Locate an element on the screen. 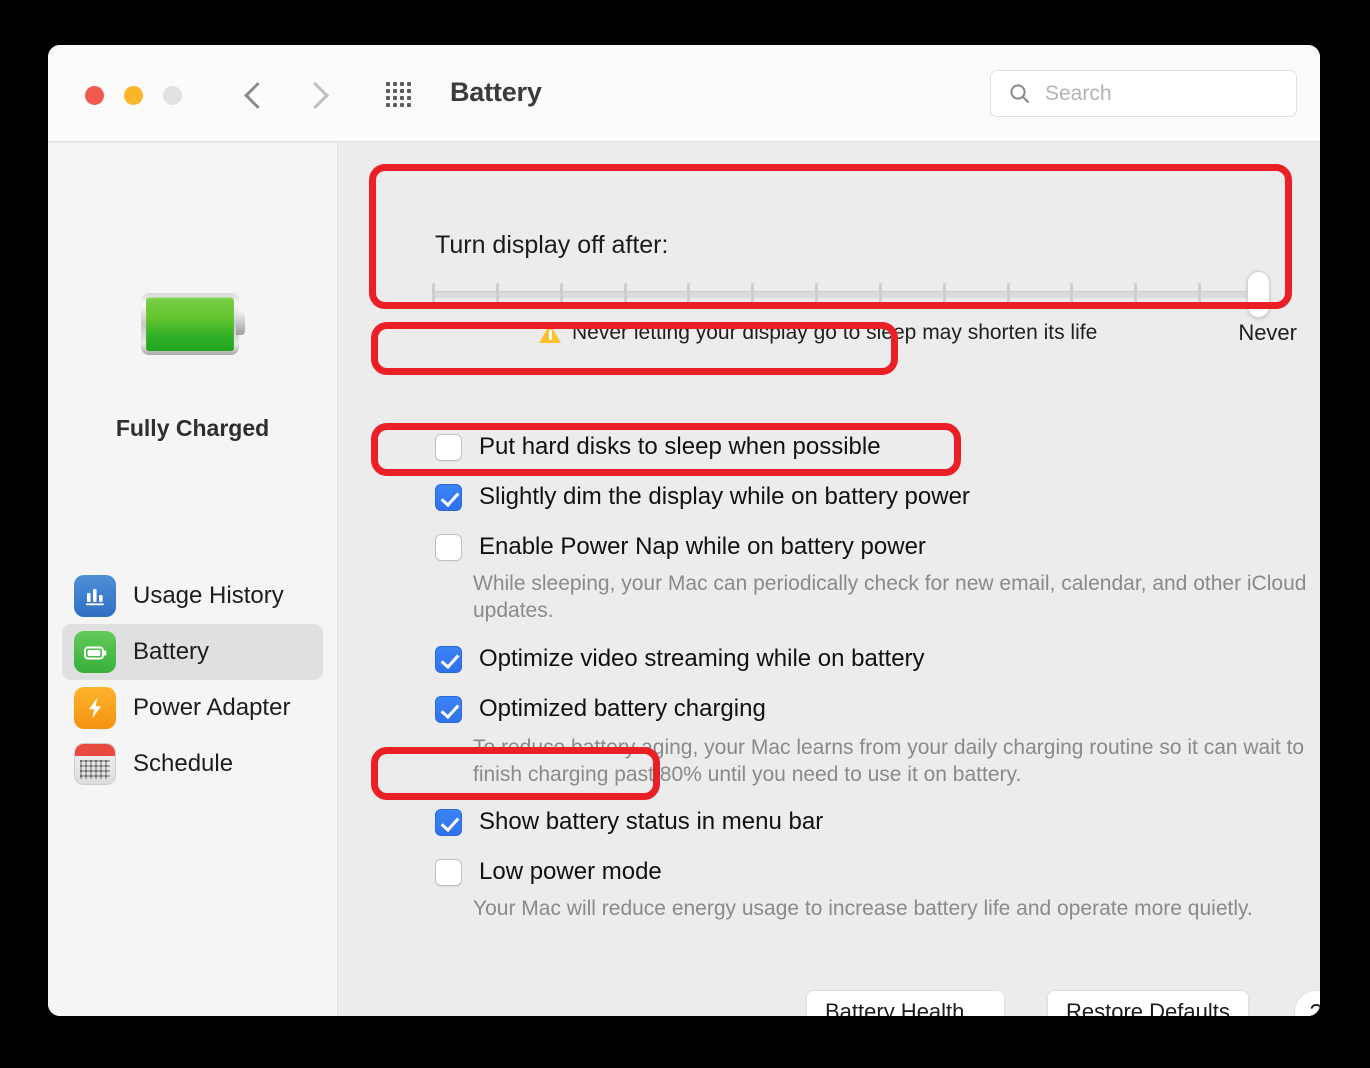 The height and width of the screenshot is (1068, 1370). chevron-left-icon is located at coordinates (254, 95).